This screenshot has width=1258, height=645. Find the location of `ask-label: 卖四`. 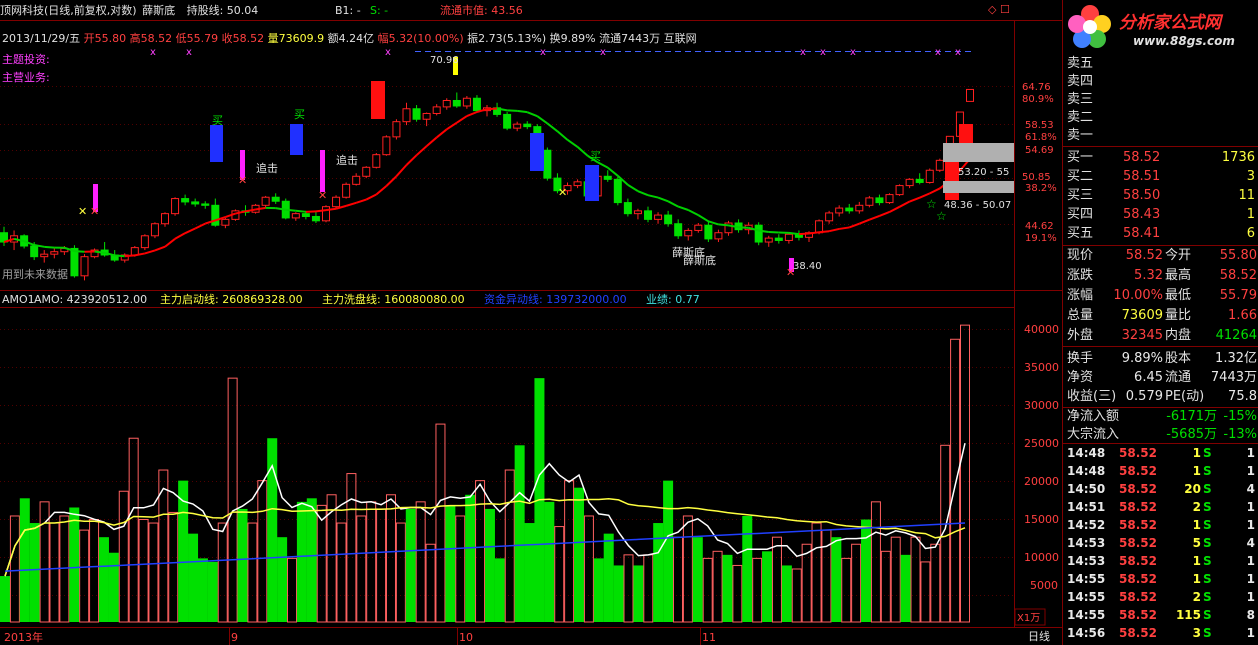

ask-label: 卖四 is located at coordinates (1080, 81).